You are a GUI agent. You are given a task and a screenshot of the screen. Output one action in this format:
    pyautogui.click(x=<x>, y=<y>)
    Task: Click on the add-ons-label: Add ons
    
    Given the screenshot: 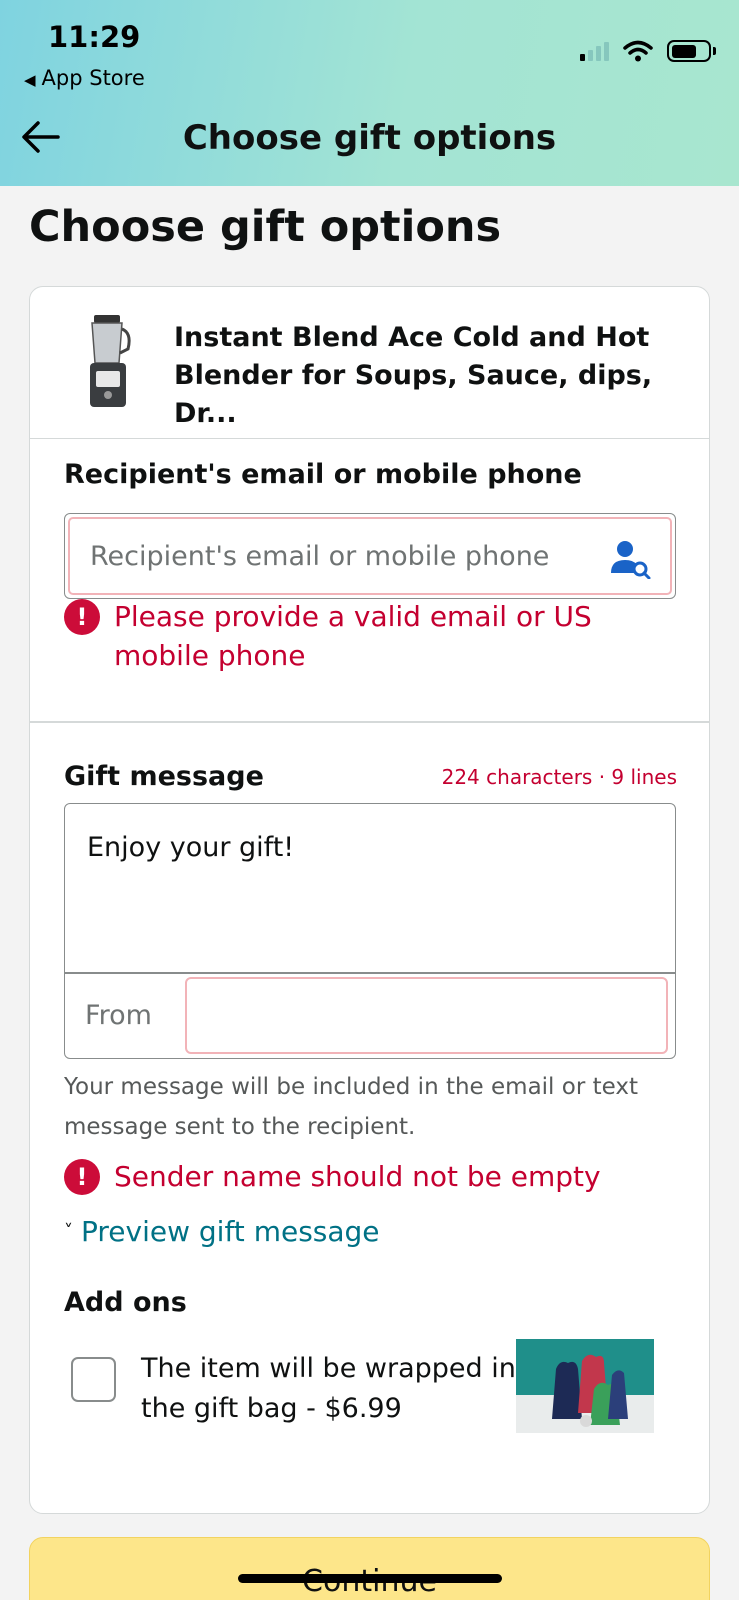 What is the action you would take?
    pyautogui.click(x=125, y=1302)
    